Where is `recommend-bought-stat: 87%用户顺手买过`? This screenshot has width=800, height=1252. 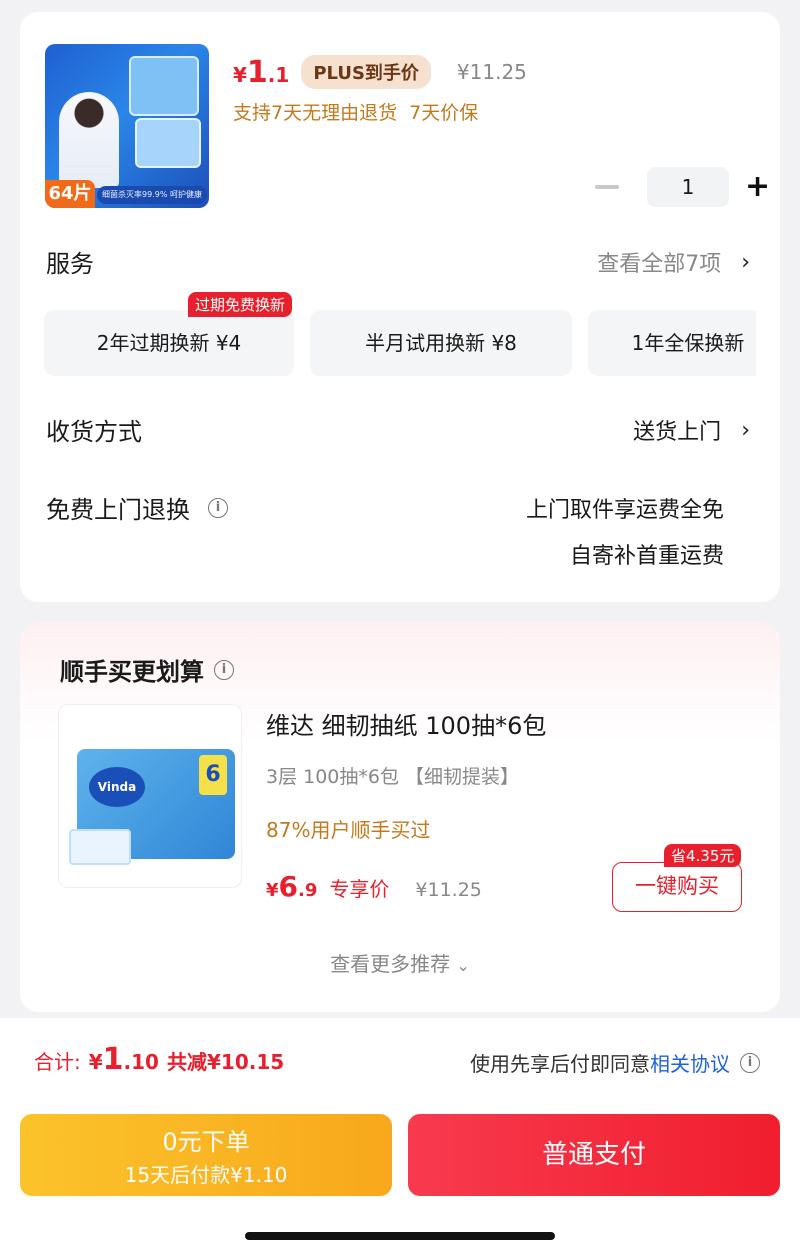 recommend-bought-stat: 87%用户顺手买过 is located at coordinates (348, 830).